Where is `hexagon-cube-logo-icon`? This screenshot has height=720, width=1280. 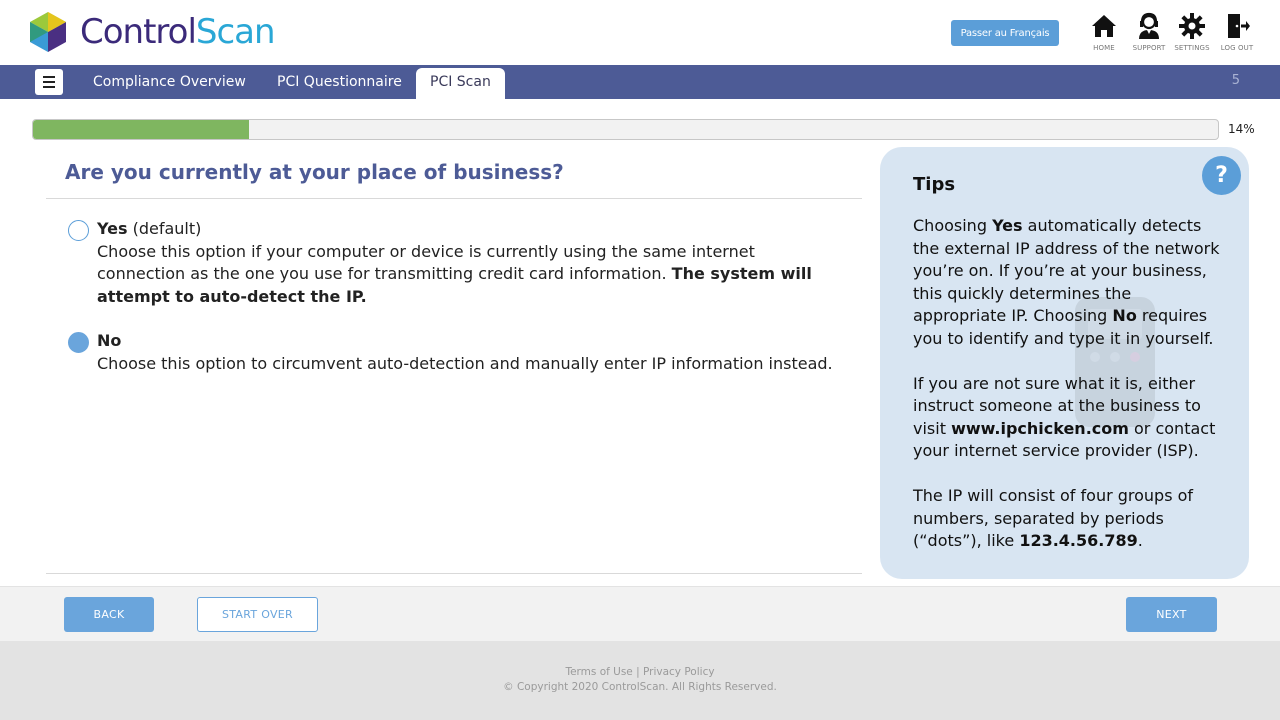 hexagon-cube-logo-icon is located at coordinates (48, 32).